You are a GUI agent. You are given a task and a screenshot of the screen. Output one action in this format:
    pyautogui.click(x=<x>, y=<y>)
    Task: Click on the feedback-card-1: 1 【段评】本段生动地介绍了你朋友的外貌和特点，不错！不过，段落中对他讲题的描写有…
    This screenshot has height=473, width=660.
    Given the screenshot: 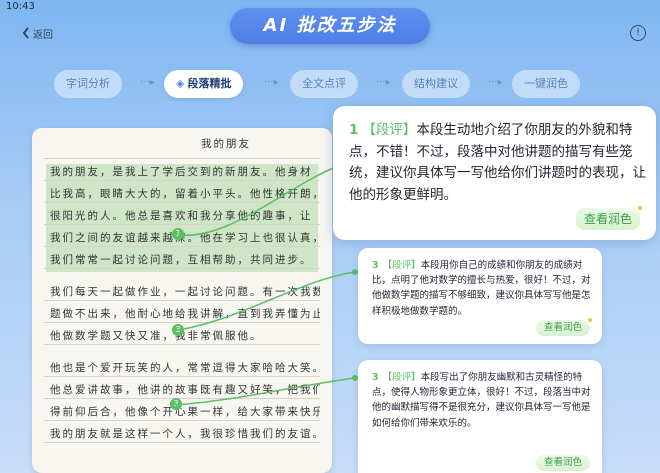 What is the action you would take?
    pyautogui.click(x=494, y=173)
    